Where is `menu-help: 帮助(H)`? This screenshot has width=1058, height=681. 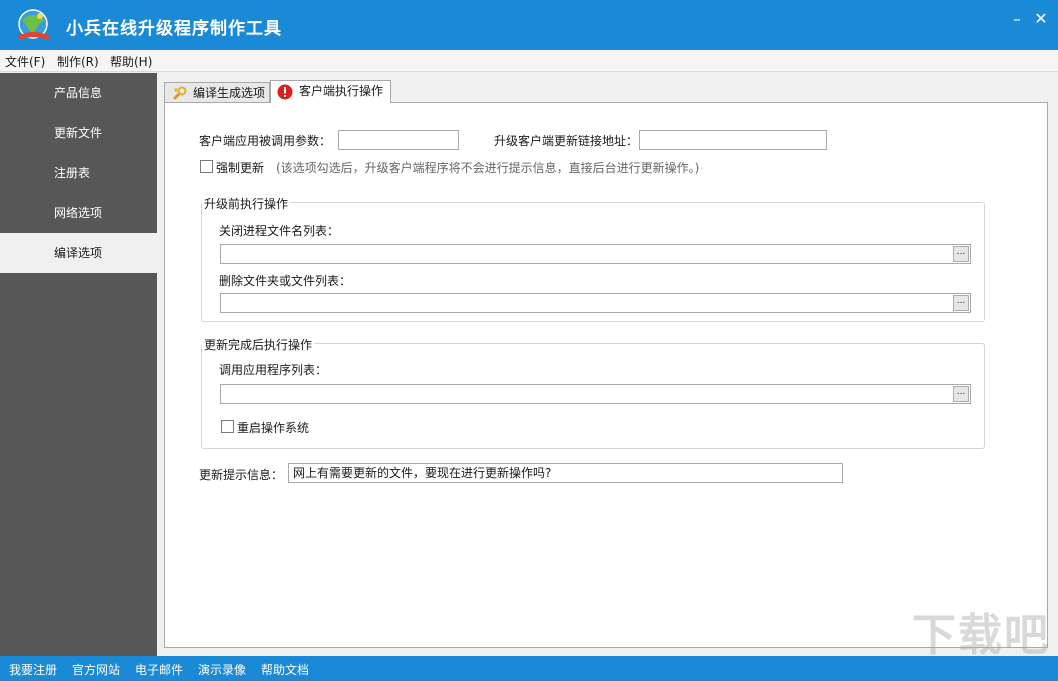
menu-help: 帮助(H) is located at coordinates (131, 61).